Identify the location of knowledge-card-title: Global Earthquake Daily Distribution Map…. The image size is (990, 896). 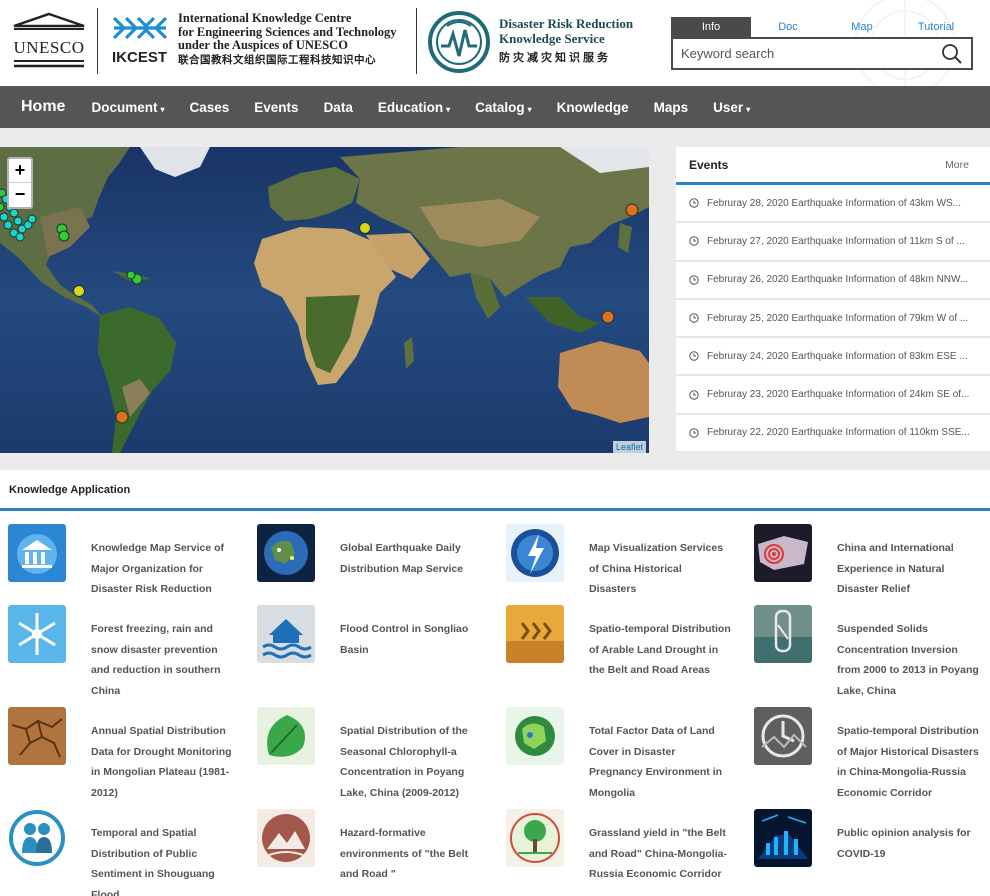
(411, 558).